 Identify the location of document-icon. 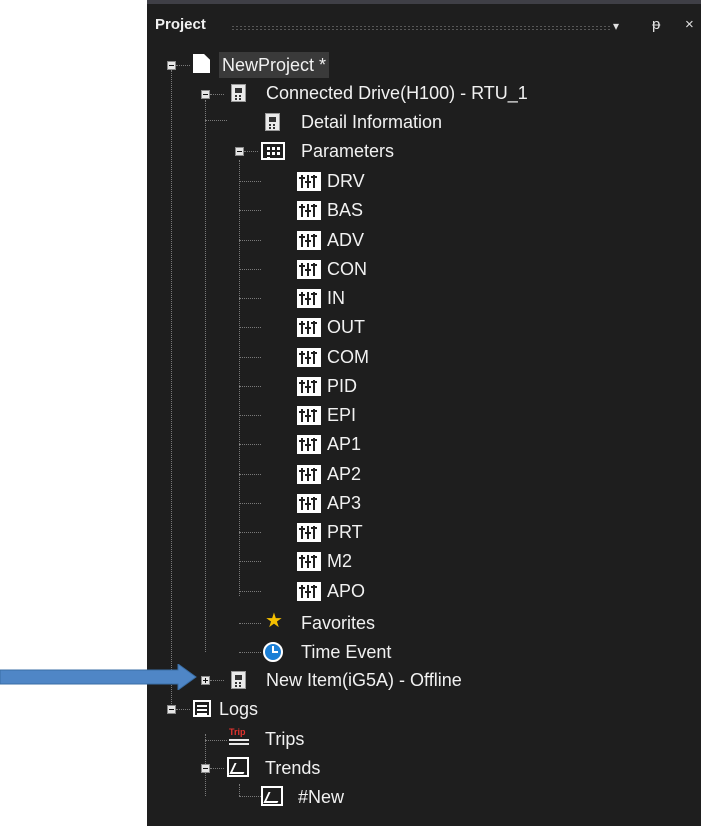
(201, 63).